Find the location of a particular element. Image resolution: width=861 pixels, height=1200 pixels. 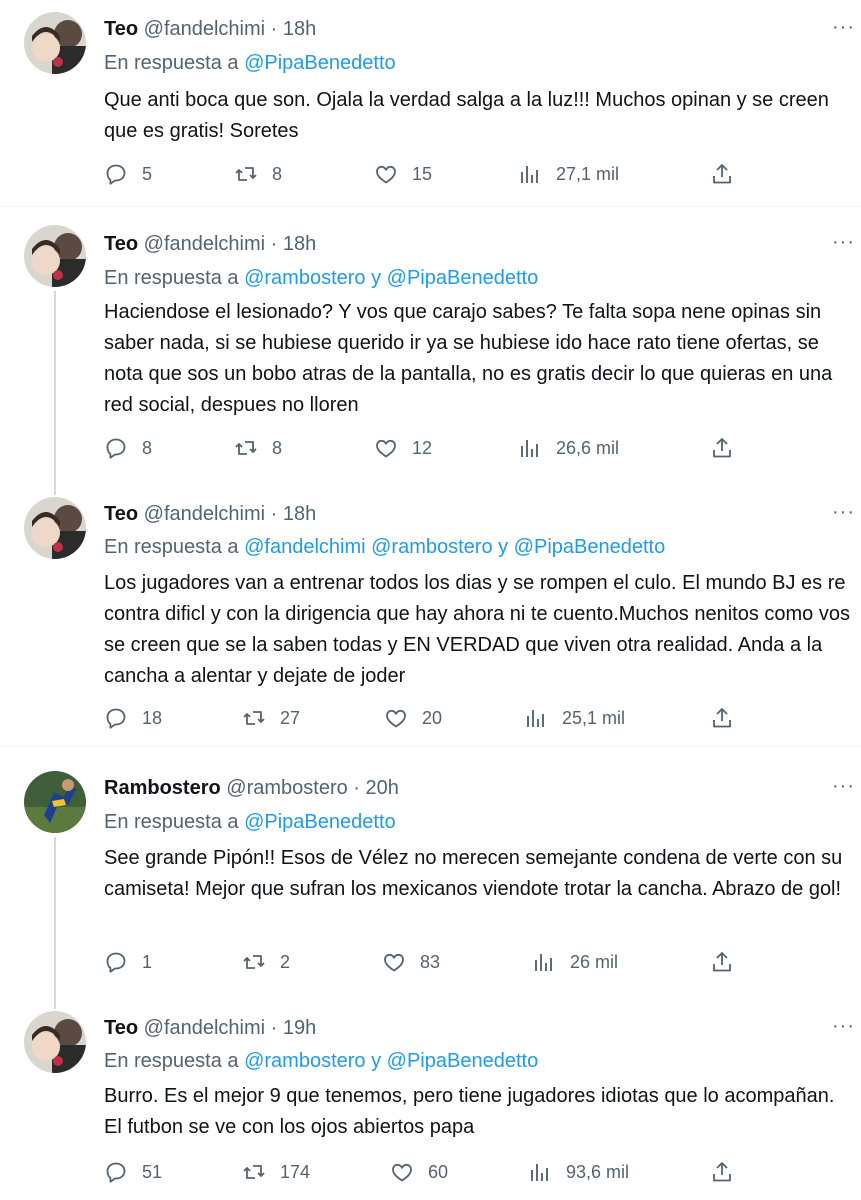

views-button: 27,1 mil is located at coordinates (568, 174).